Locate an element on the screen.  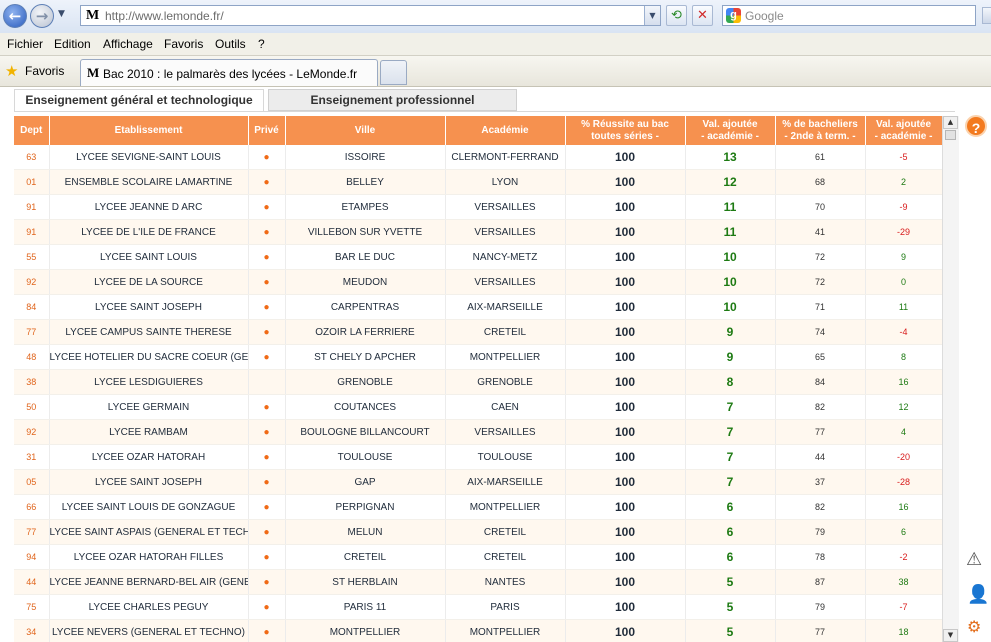
cell-academie: NANTES is located at coordinates (505, 582).